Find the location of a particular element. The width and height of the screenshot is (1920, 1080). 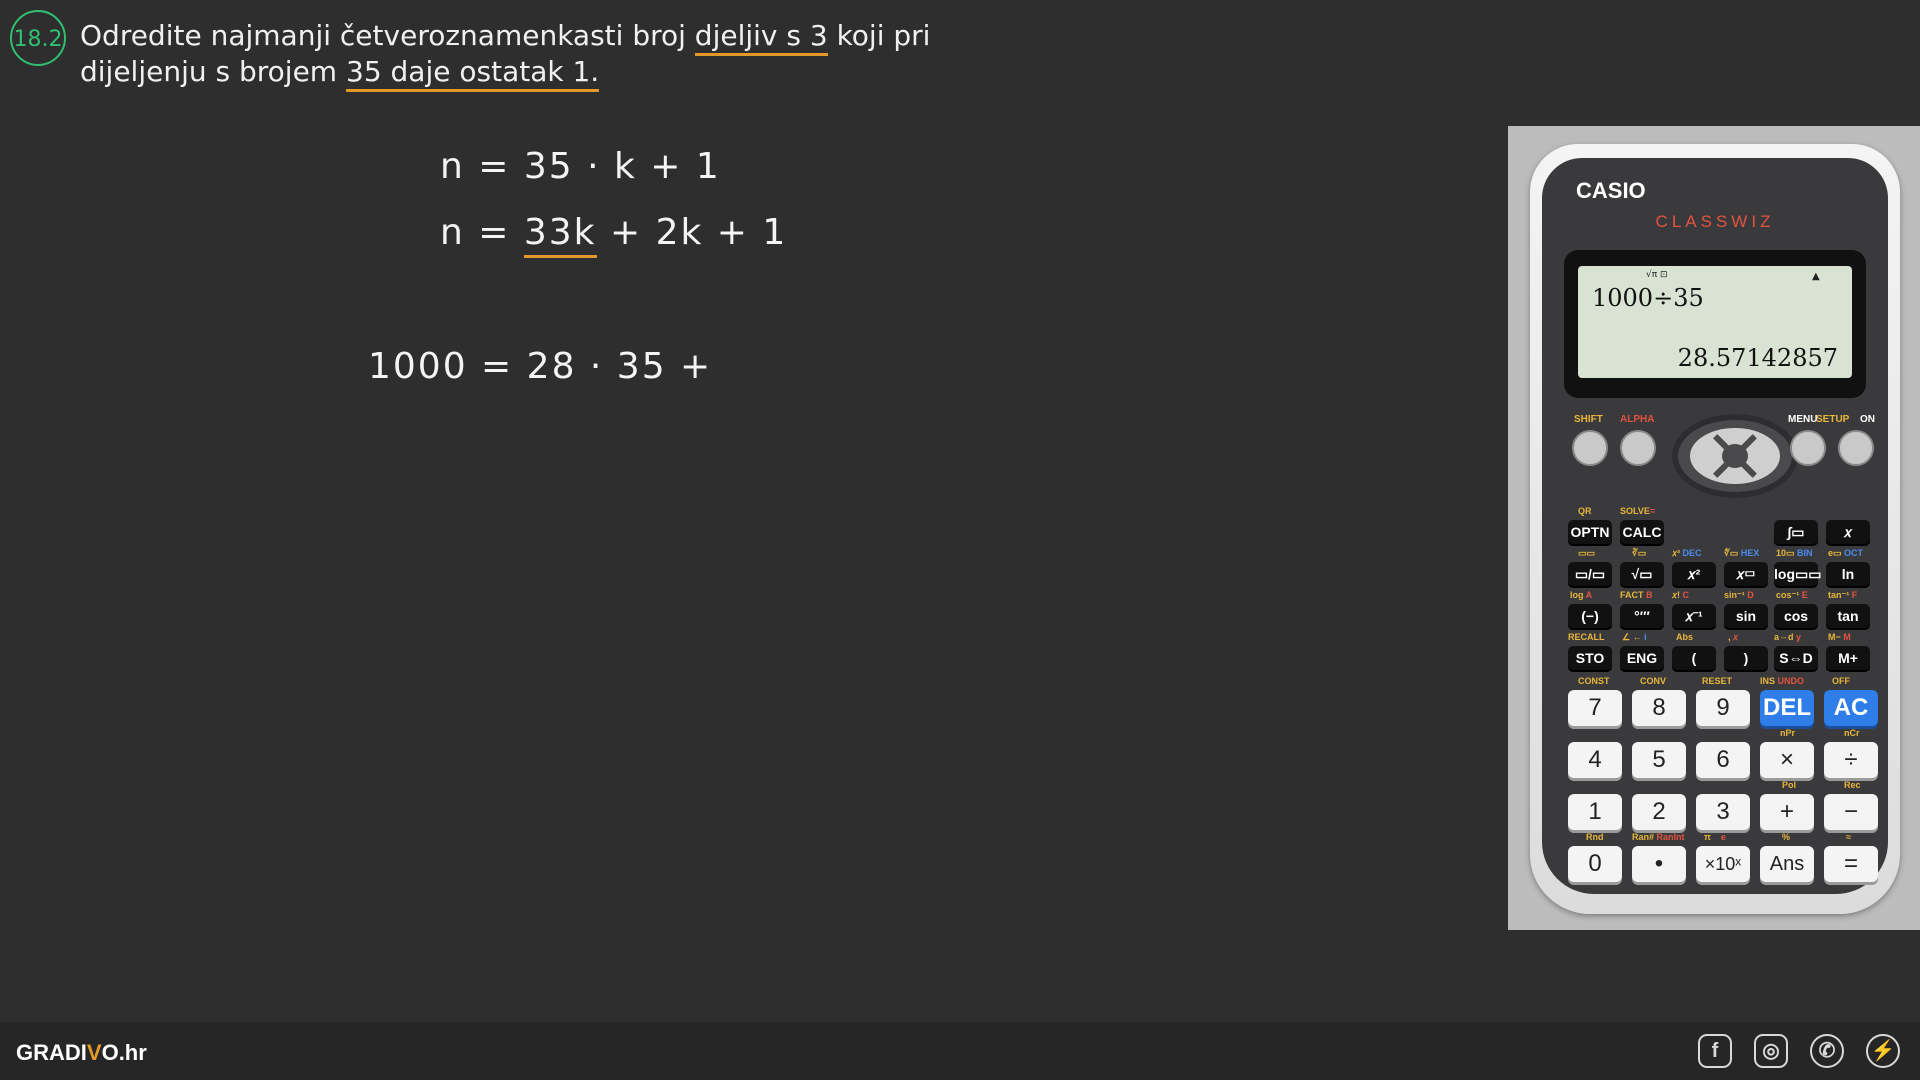

display-result: 28.57142857 is located at coordinates (1757, 358).